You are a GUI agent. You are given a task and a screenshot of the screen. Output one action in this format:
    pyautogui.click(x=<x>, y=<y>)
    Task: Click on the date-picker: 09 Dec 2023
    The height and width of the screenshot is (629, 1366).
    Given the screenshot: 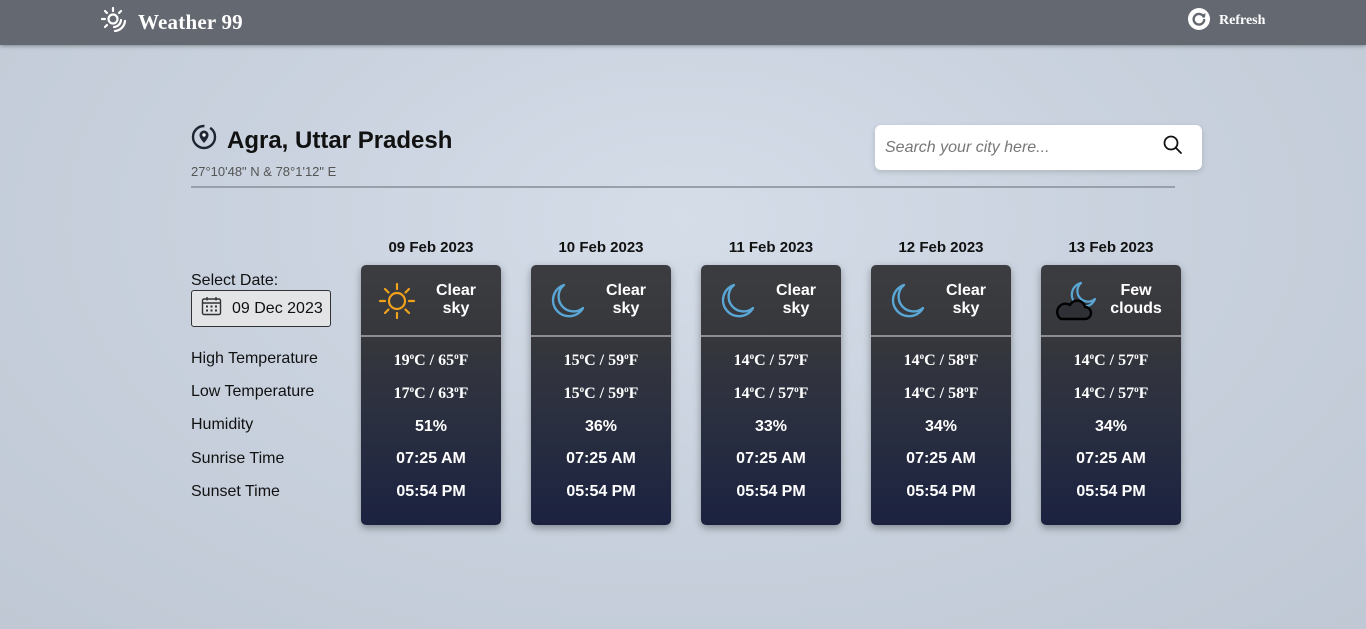 What is the action you would take?
    pyautogui.click(x=261, y=308)
    